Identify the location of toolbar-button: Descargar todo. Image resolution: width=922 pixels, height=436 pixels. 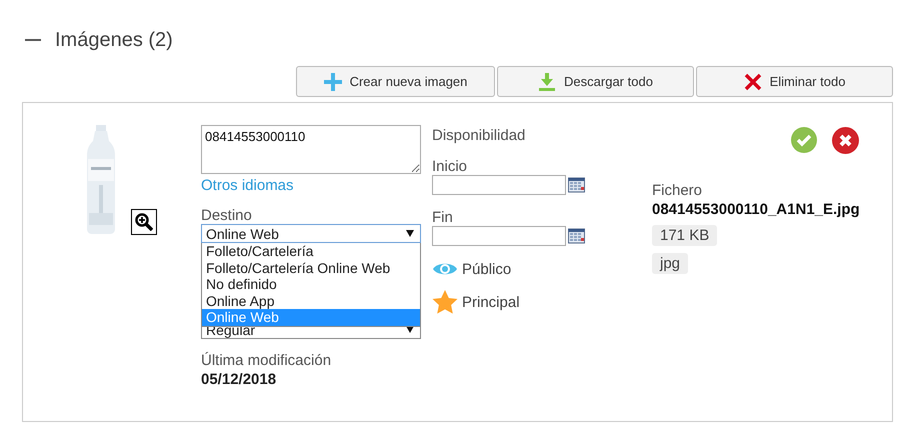
(595, 81).